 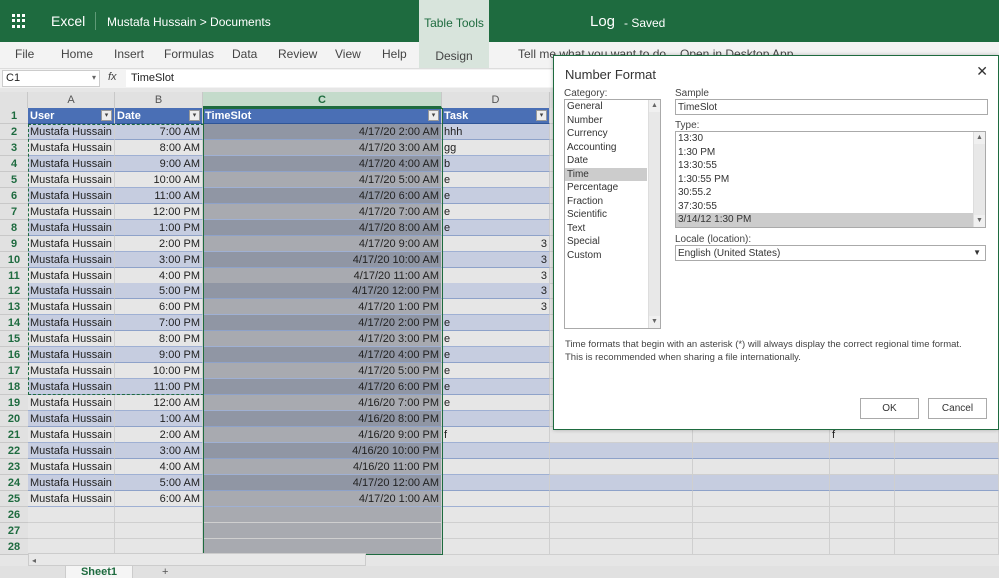 I want to click on cell: 4/17/20 7:00 AM, so click(x=322, y=211).